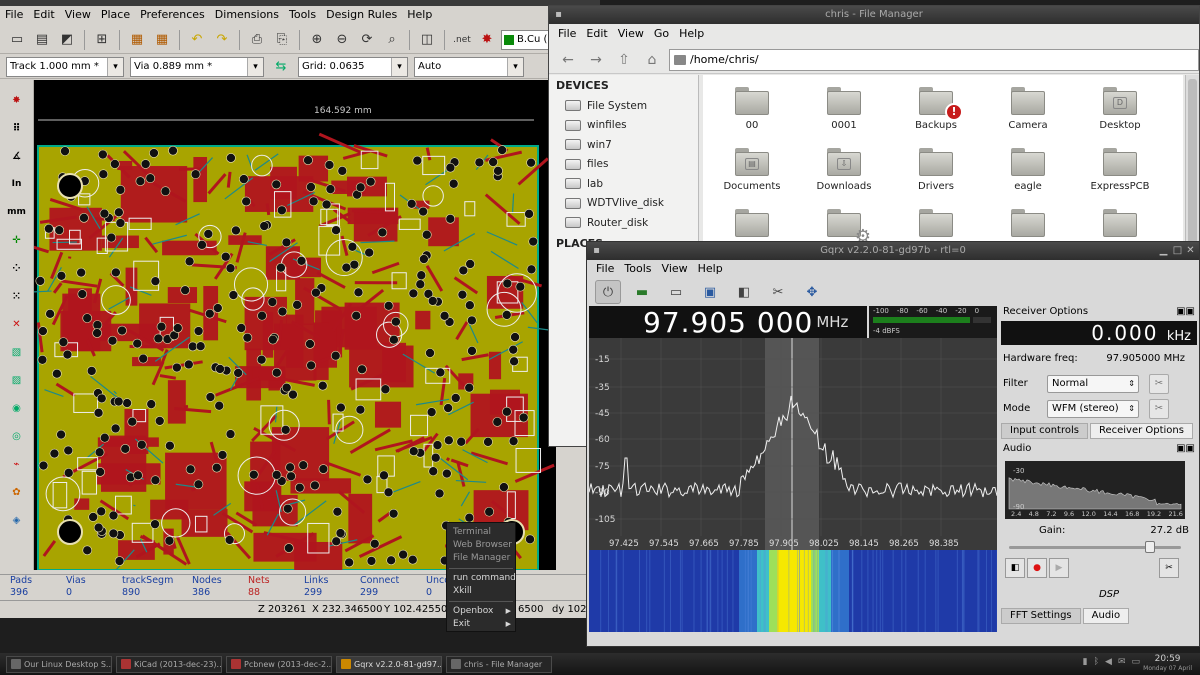 The height and width of the screenshot is (675, 1200). What do you see at coordinates (623, 223) in the screenshot?
I see `device-router-disk: Router_disk` at bounding box center [623, 223].